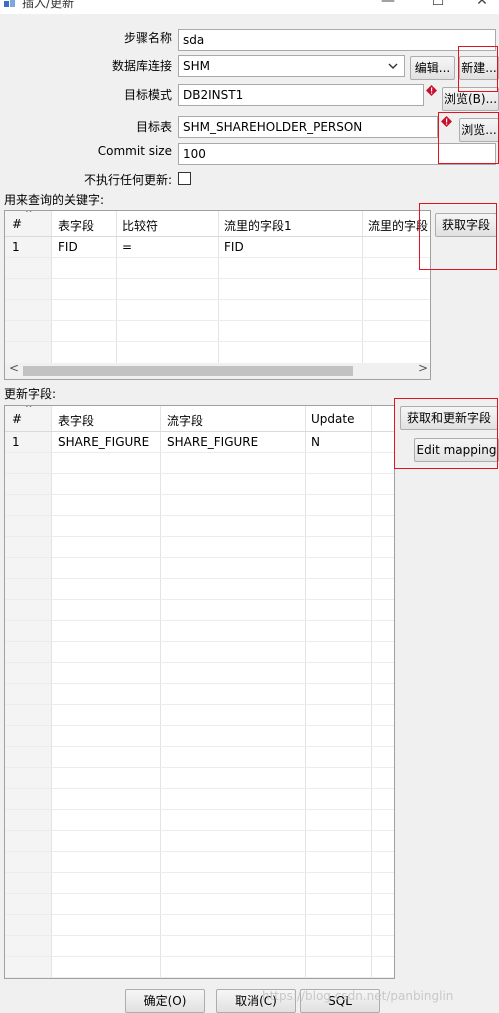  What do you see at coordinates (423, 368) in the screenshot?
I see `scroll-right-icon: >` at bounding box center [423, 368].